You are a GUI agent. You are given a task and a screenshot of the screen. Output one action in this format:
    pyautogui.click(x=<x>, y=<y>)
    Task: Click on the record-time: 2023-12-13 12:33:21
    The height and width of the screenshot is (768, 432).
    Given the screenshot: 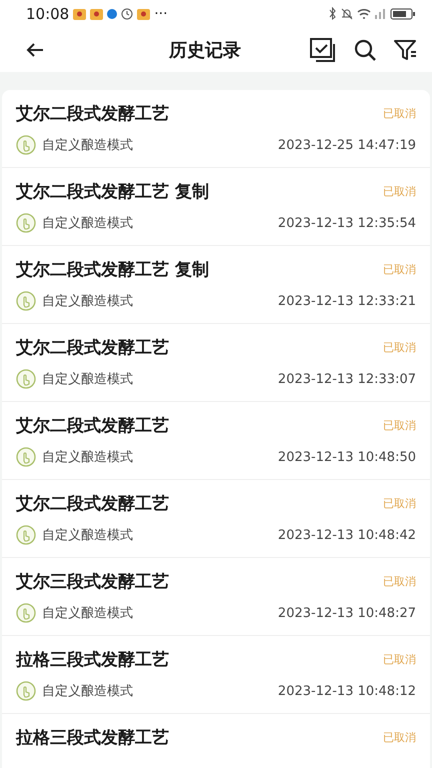 What is the action you would take?
    pyautogui.click(x=347, y=301)
    